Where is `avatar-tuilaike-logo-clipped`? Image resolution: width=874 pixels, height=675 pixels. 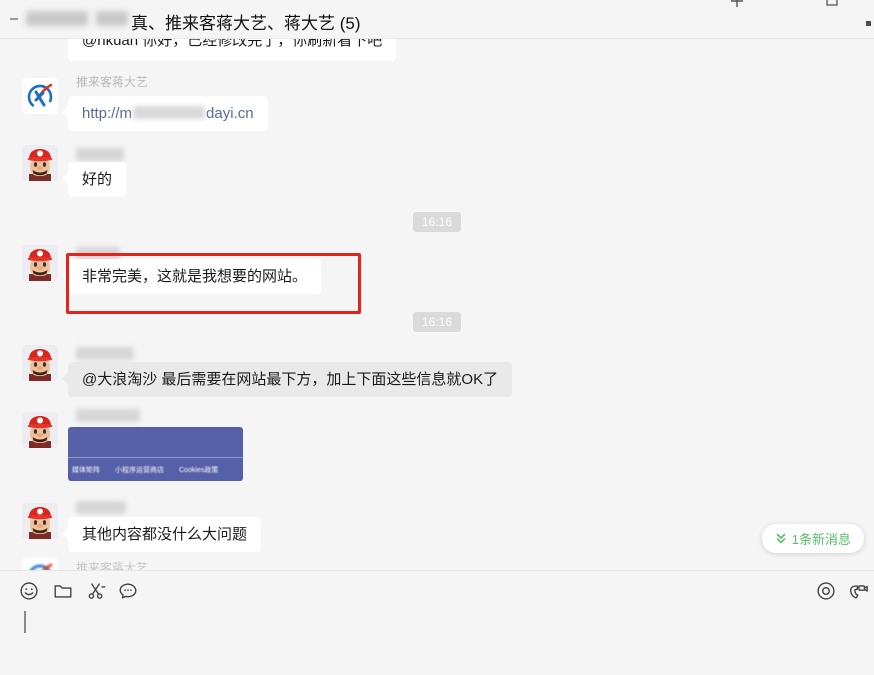 avatar-tuilaike-logo-clipped is located at coordinates (40, 564).